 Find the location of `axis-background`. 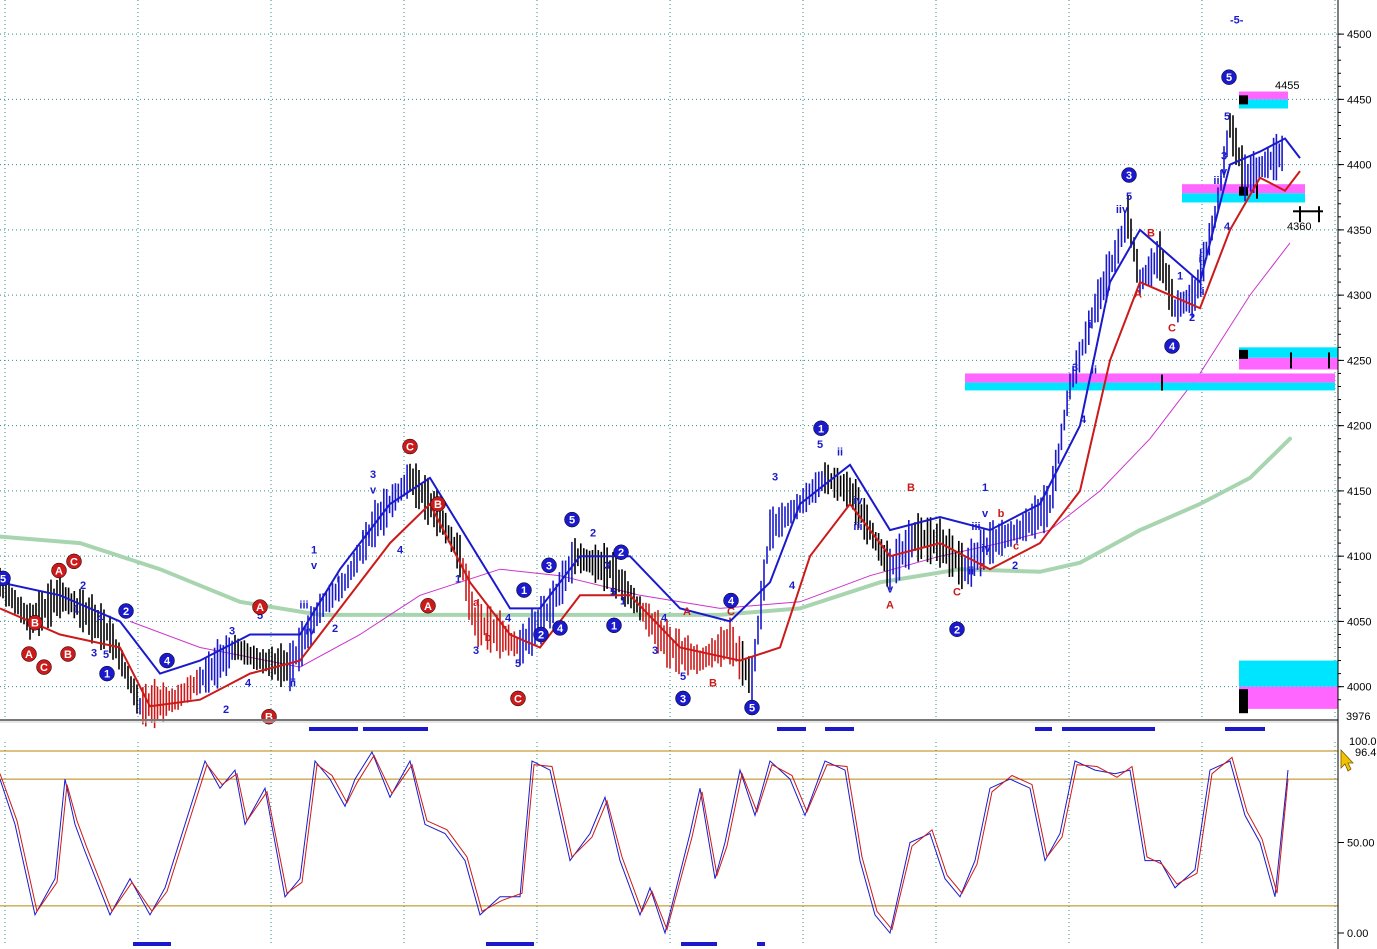

axis-background is located at coordinates (1357, 474).